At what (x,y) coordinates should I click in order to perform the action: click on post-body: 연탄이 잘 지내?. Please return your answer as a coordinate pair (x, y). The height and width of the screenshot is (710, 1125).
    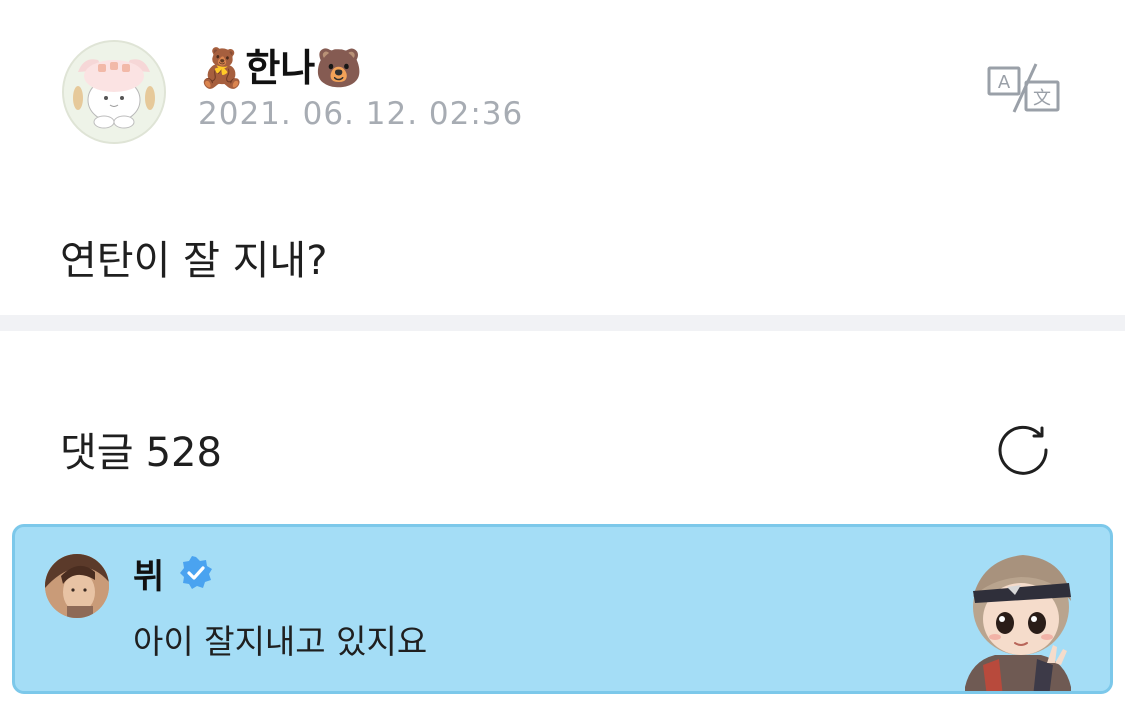
    Looking at the image, I should click on (194, 261).